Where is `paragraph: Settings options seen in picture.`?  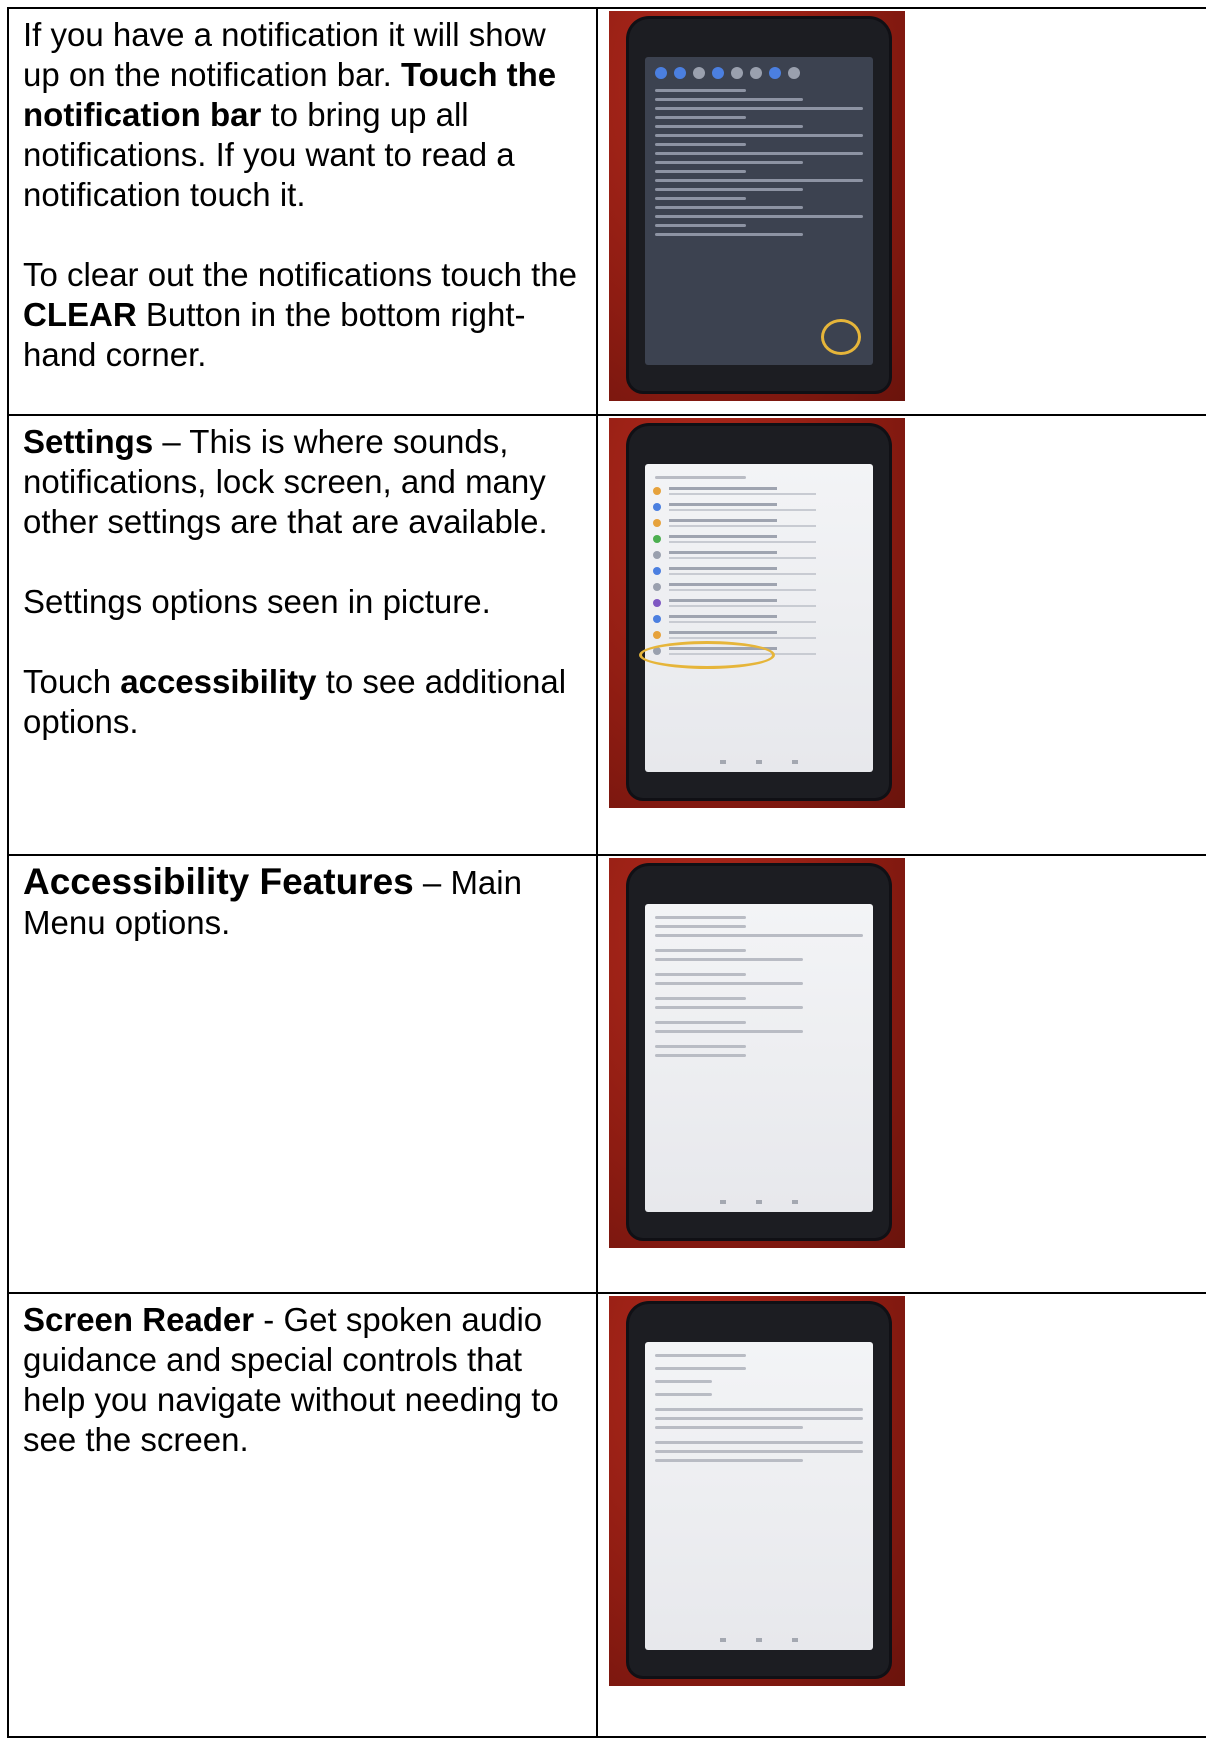 paragraph: Settings options seen in picture. is located at coordinates (304, 602).